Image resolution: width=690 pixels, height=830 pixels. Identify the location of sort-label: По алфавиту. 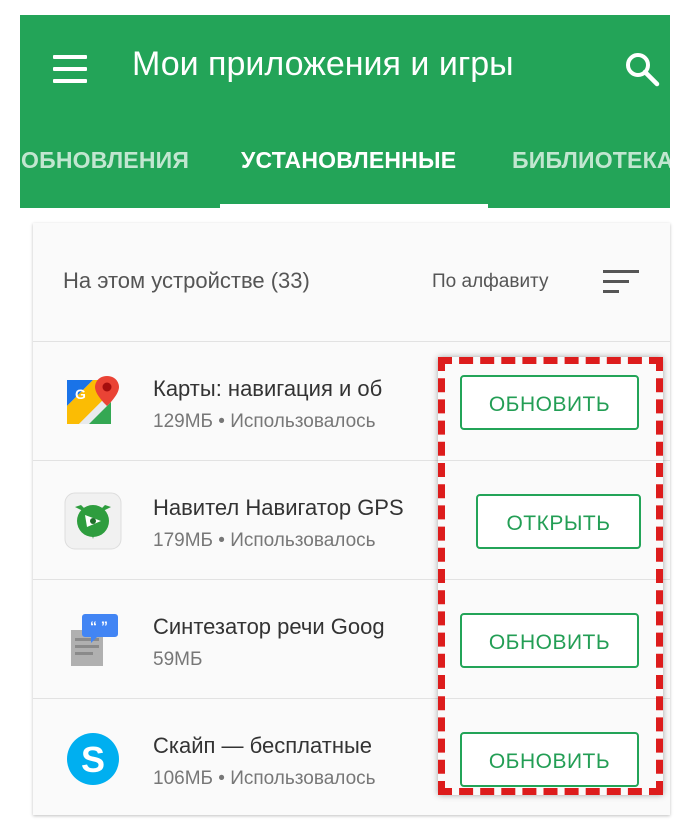
(490, 282).